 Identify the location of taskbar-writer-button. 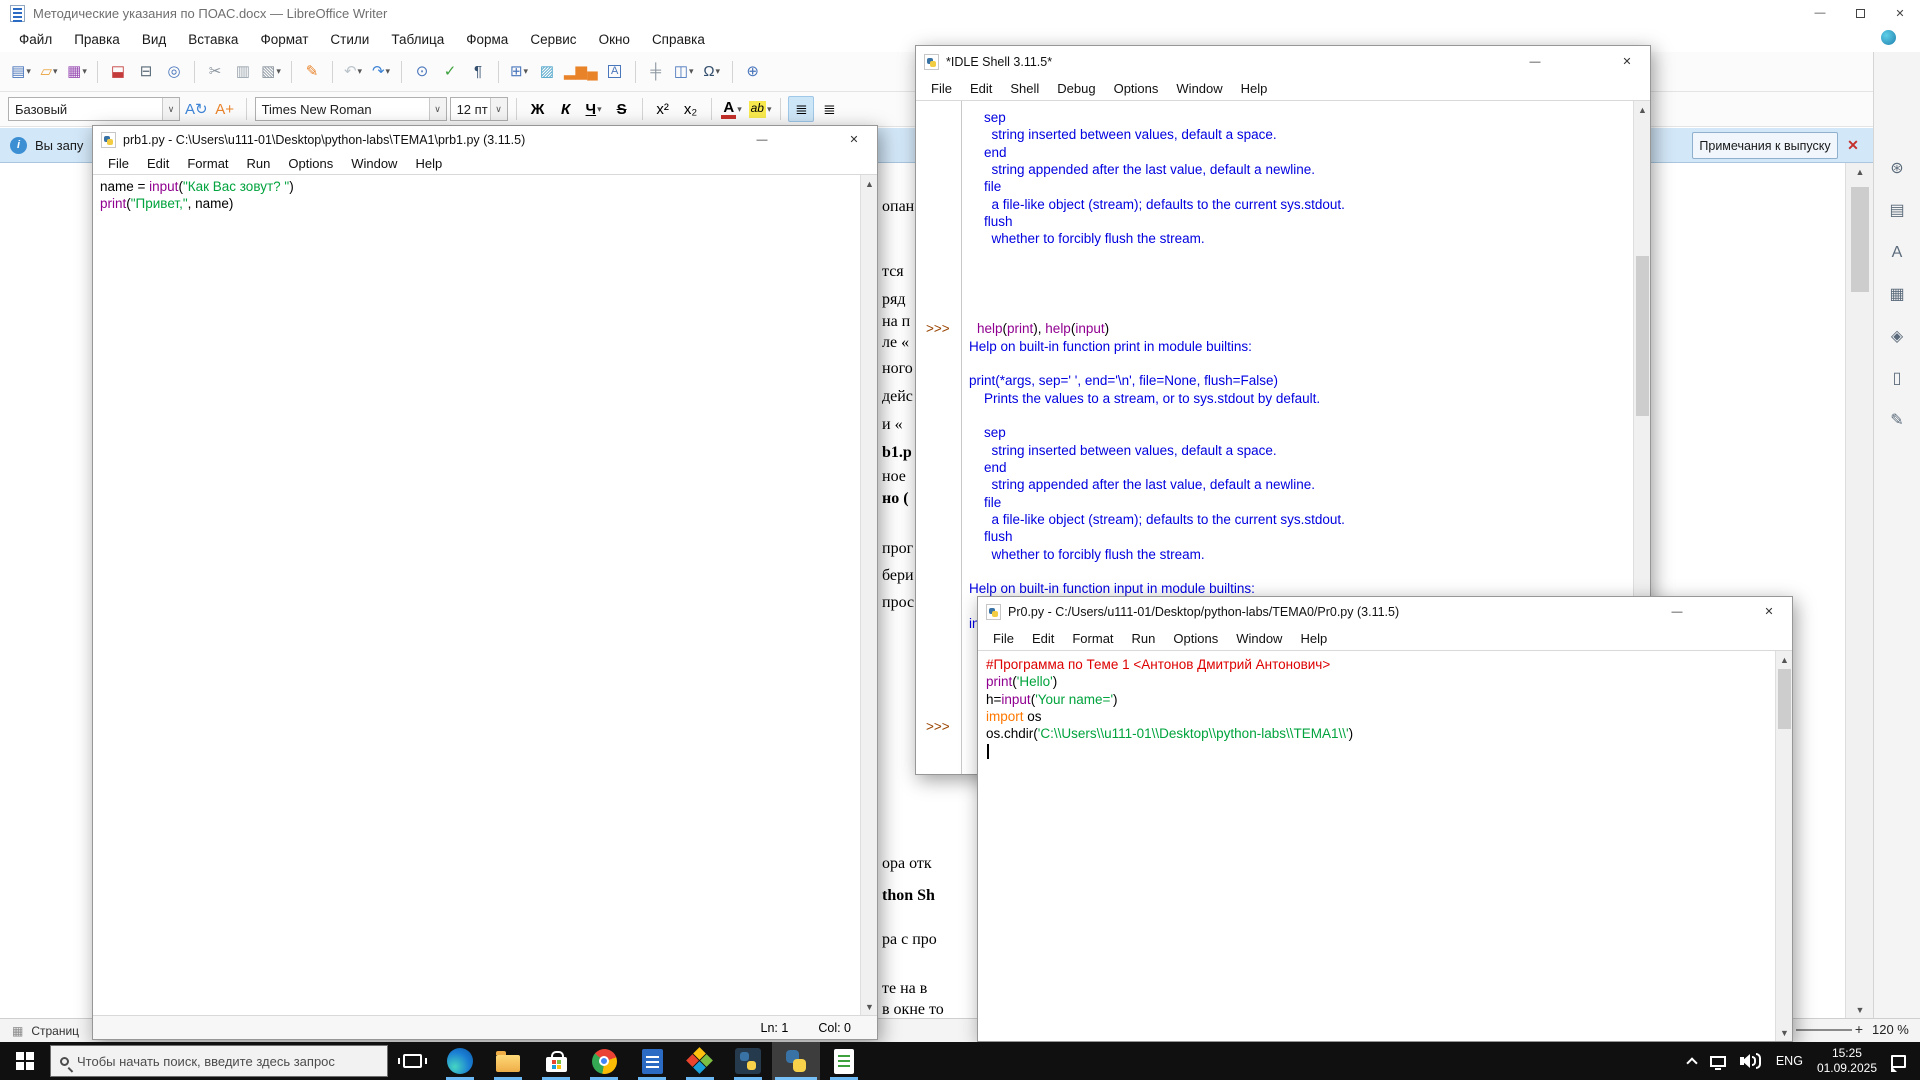
(652, 1061).